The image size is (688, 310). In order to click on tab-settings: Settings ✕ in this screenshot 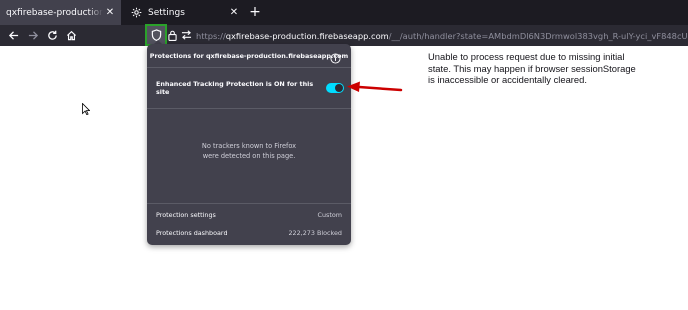, I will do `click(184, 12)`.